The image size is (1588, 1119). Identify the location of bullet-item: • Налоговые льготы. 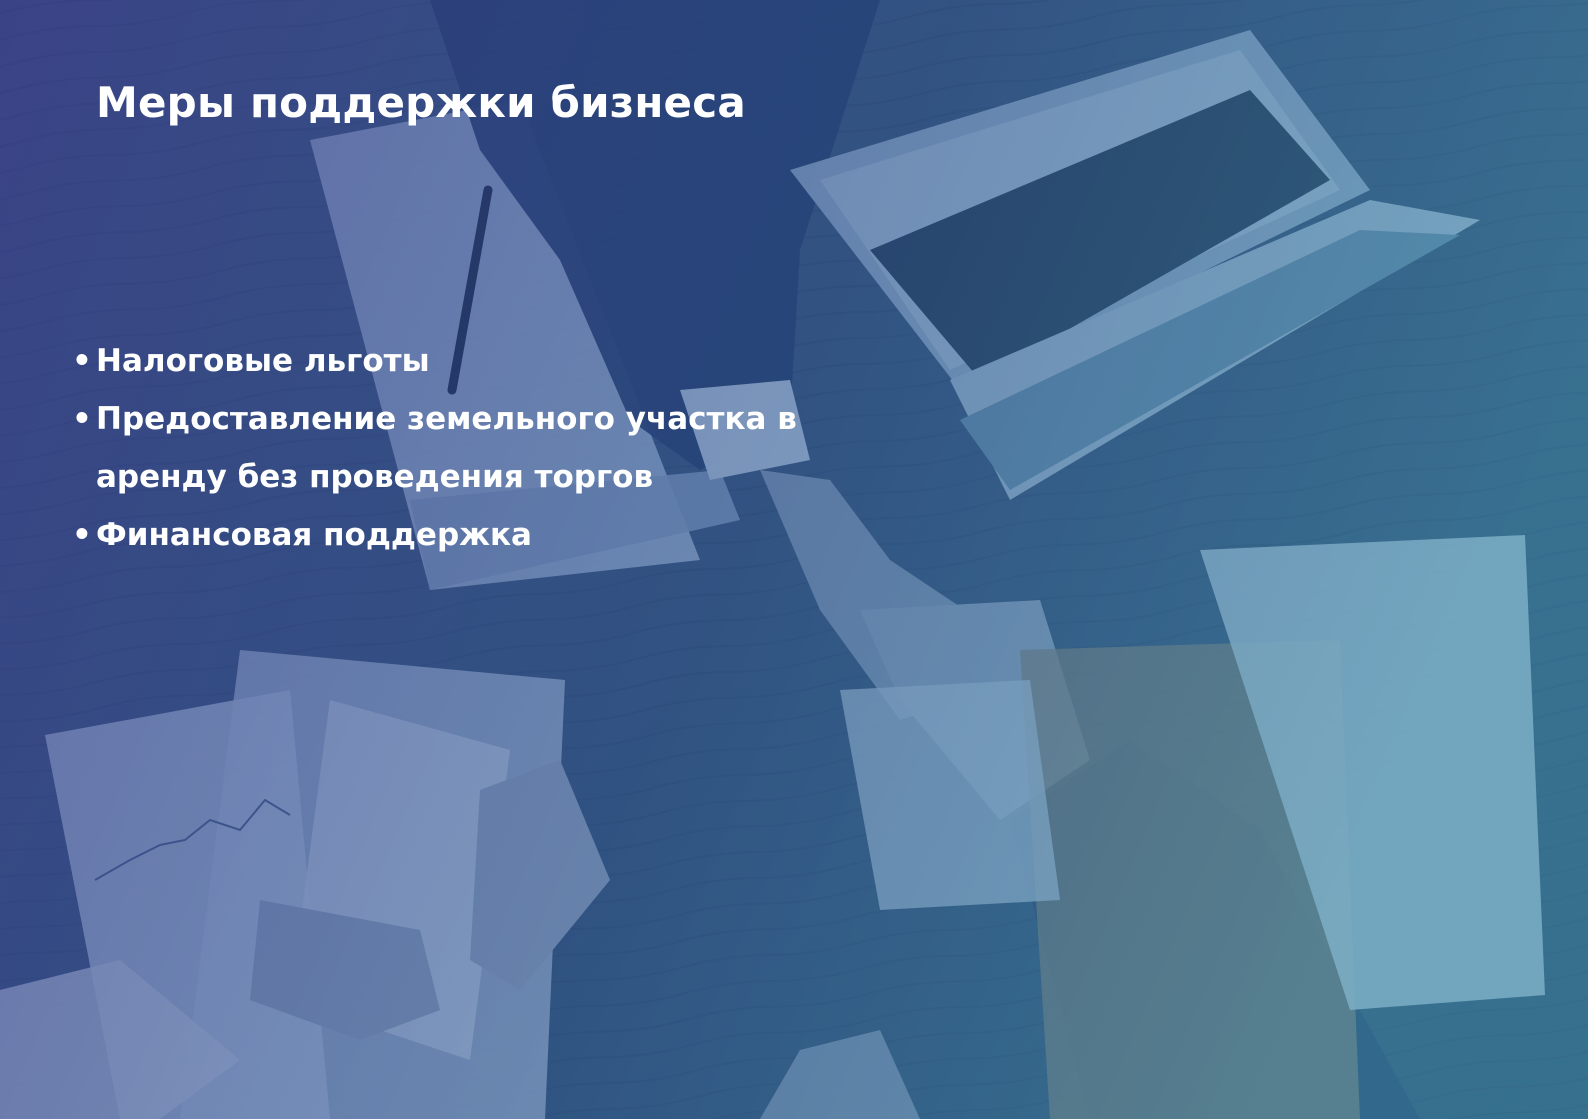
(444, 361).